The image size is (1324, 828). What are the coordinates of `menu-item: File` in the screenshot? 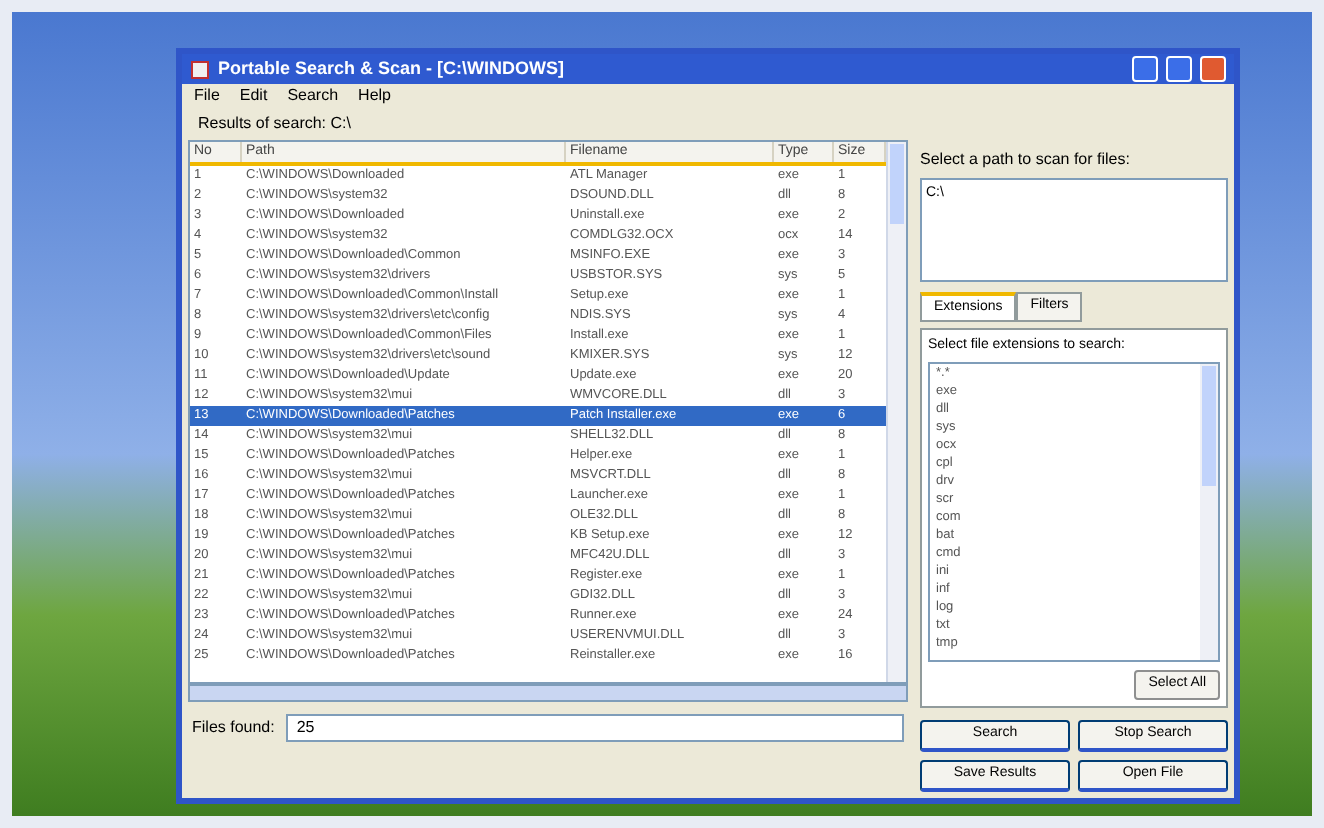 It's located at (207, 96).